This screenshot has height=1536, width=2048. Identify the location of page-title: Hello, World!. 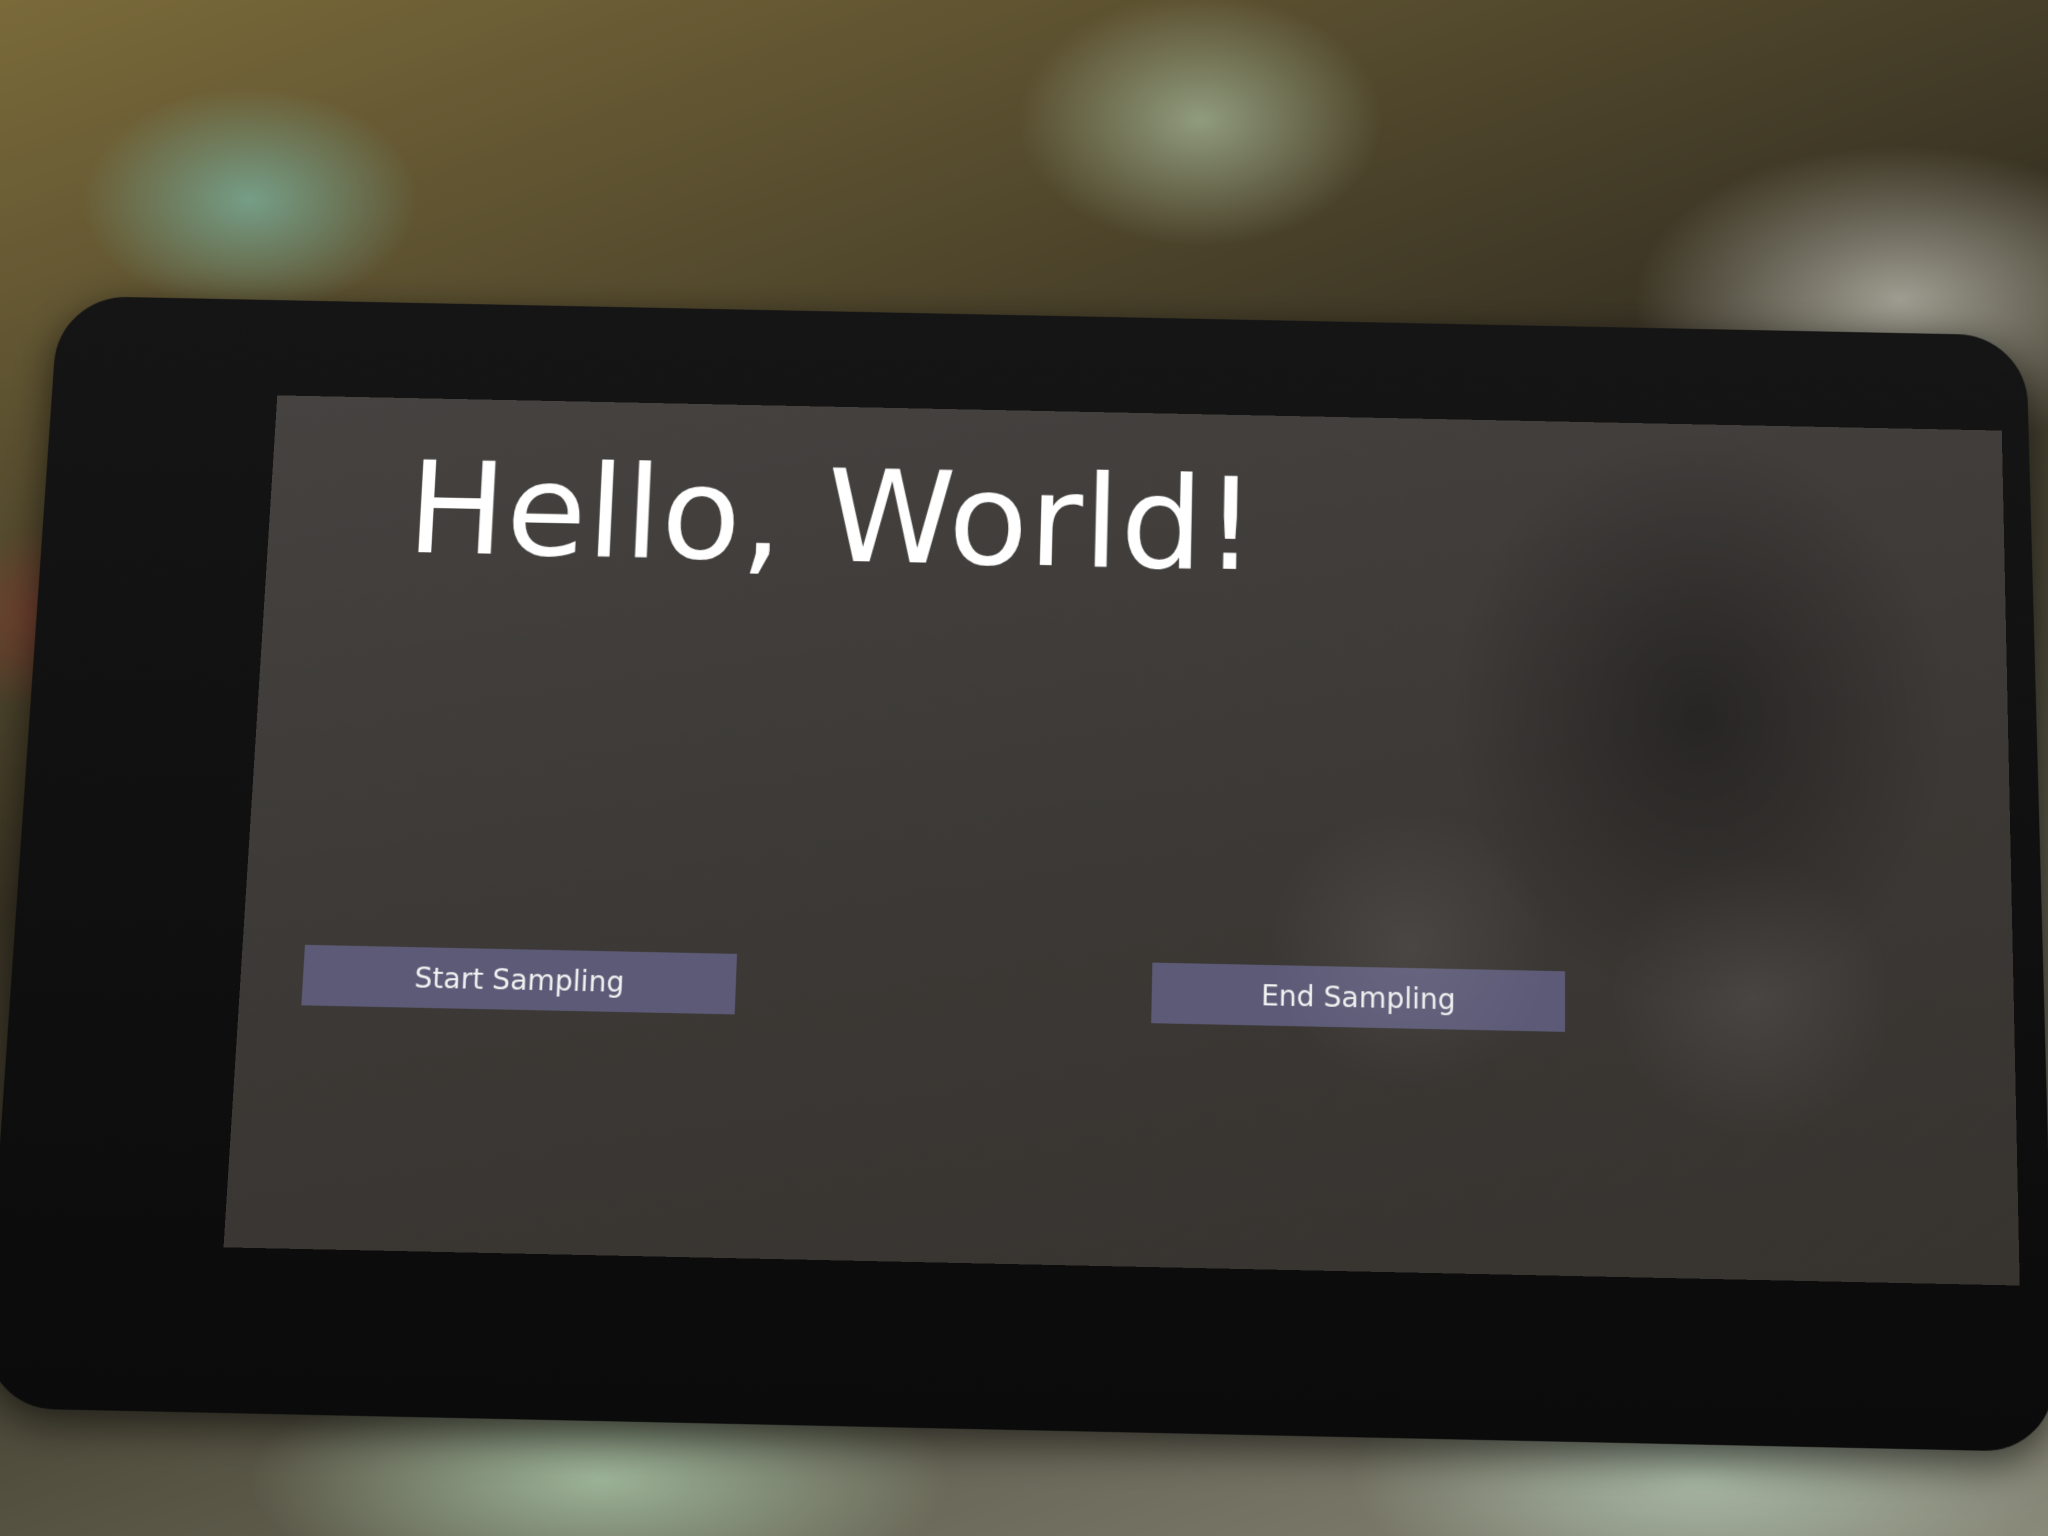
(831, 517).